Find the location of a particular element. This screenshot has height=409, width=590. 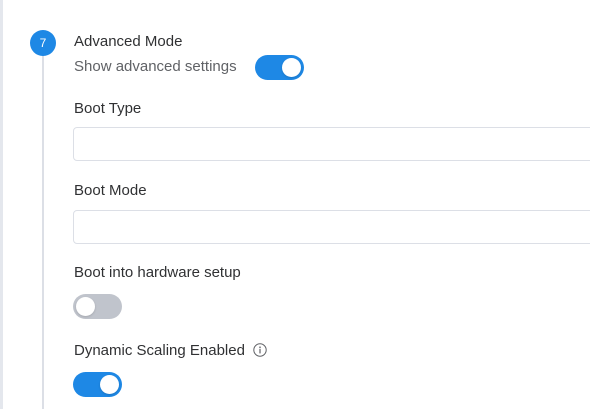

section-title: Advanced Mode is located at coordinates (128, 41).